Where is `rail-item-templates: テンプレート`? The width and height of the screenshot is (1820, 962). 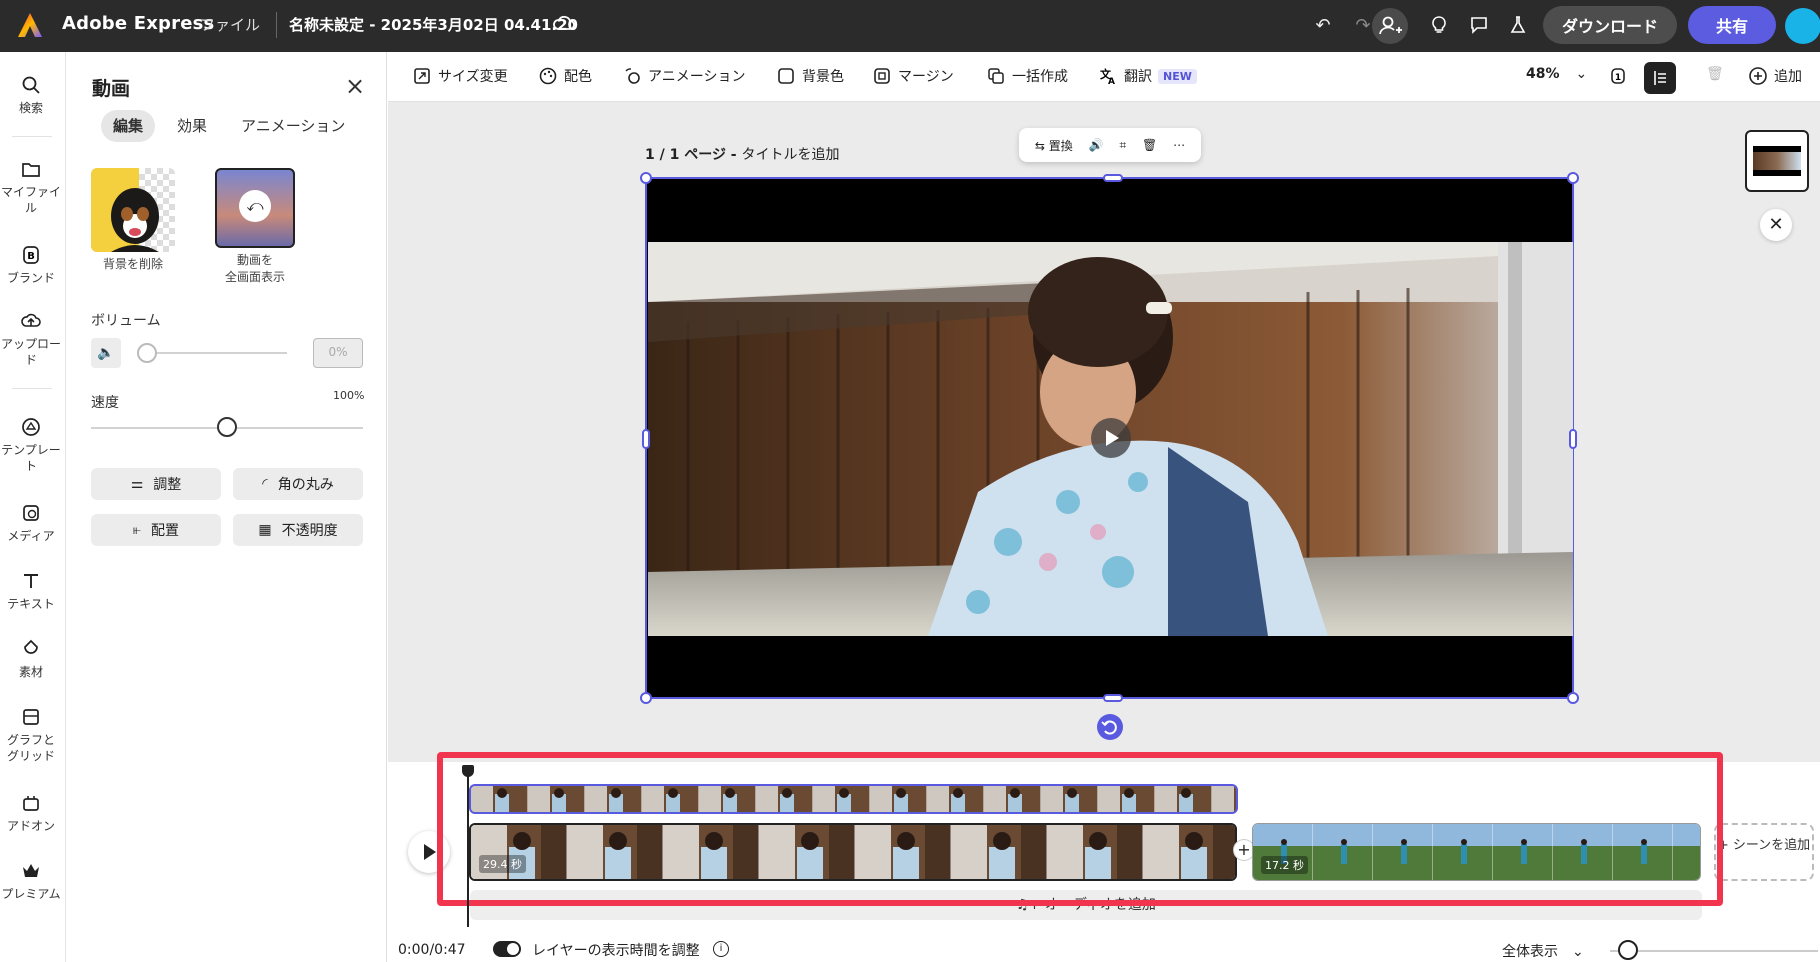 rail-item-templates: テンプレート is located at coordinates (31, 445).